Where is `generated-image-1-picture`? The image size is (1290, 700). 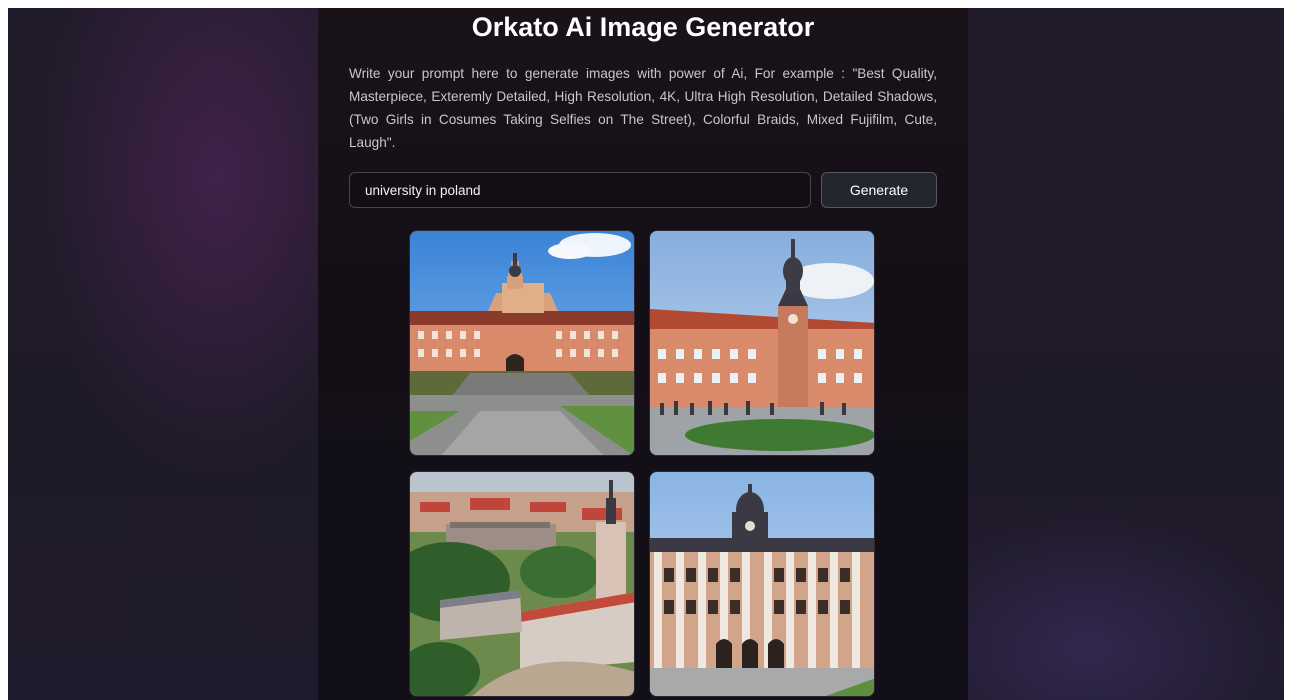 generated-image-1-picture is located at coordinates (522, 343).